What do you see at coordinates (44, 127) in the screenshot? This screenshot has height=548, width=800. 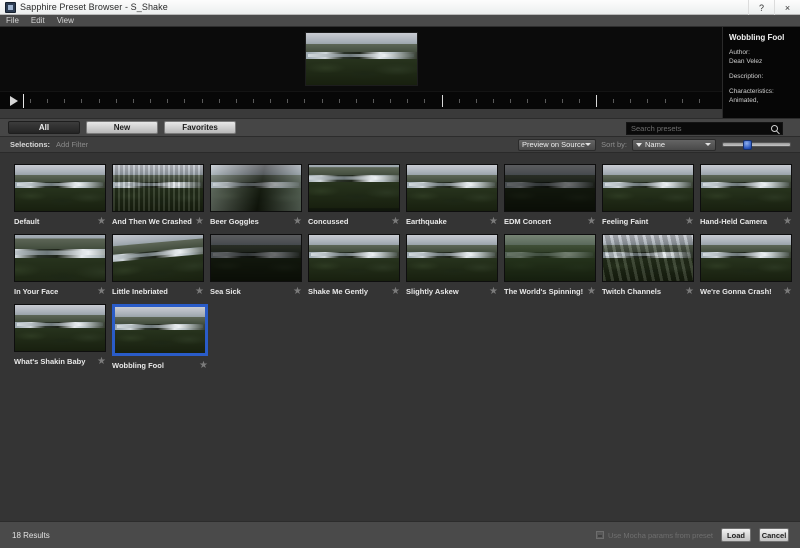 I see `tab-all: All` at bounding box center [44, 127].